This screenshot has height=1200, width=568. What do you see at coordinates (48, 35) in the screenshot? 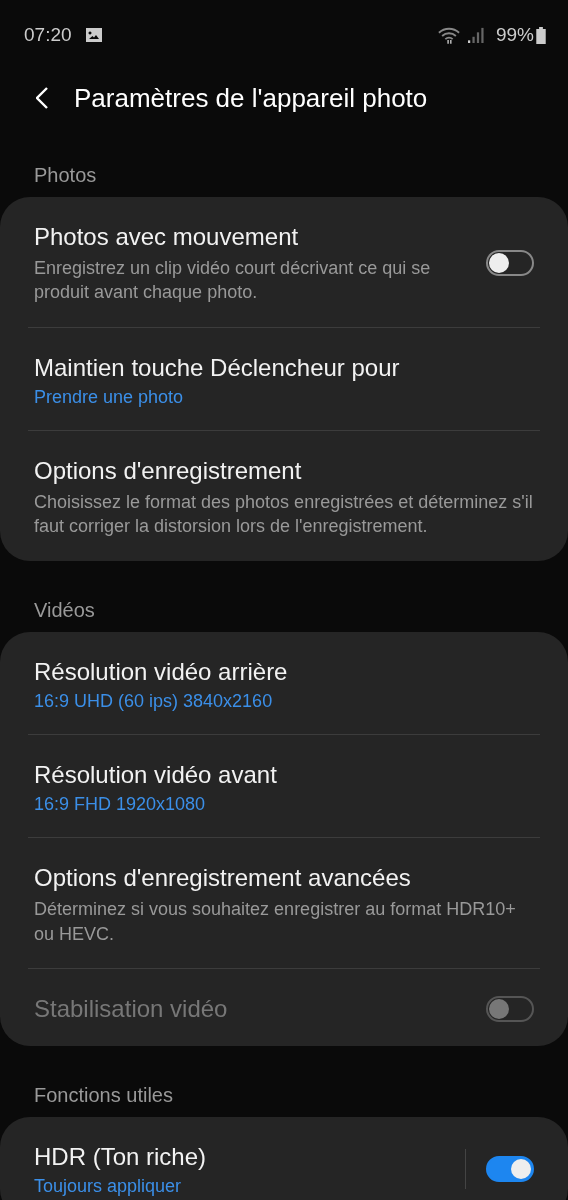
I see `status-time: 07:20` at bounding box center [48, 35].